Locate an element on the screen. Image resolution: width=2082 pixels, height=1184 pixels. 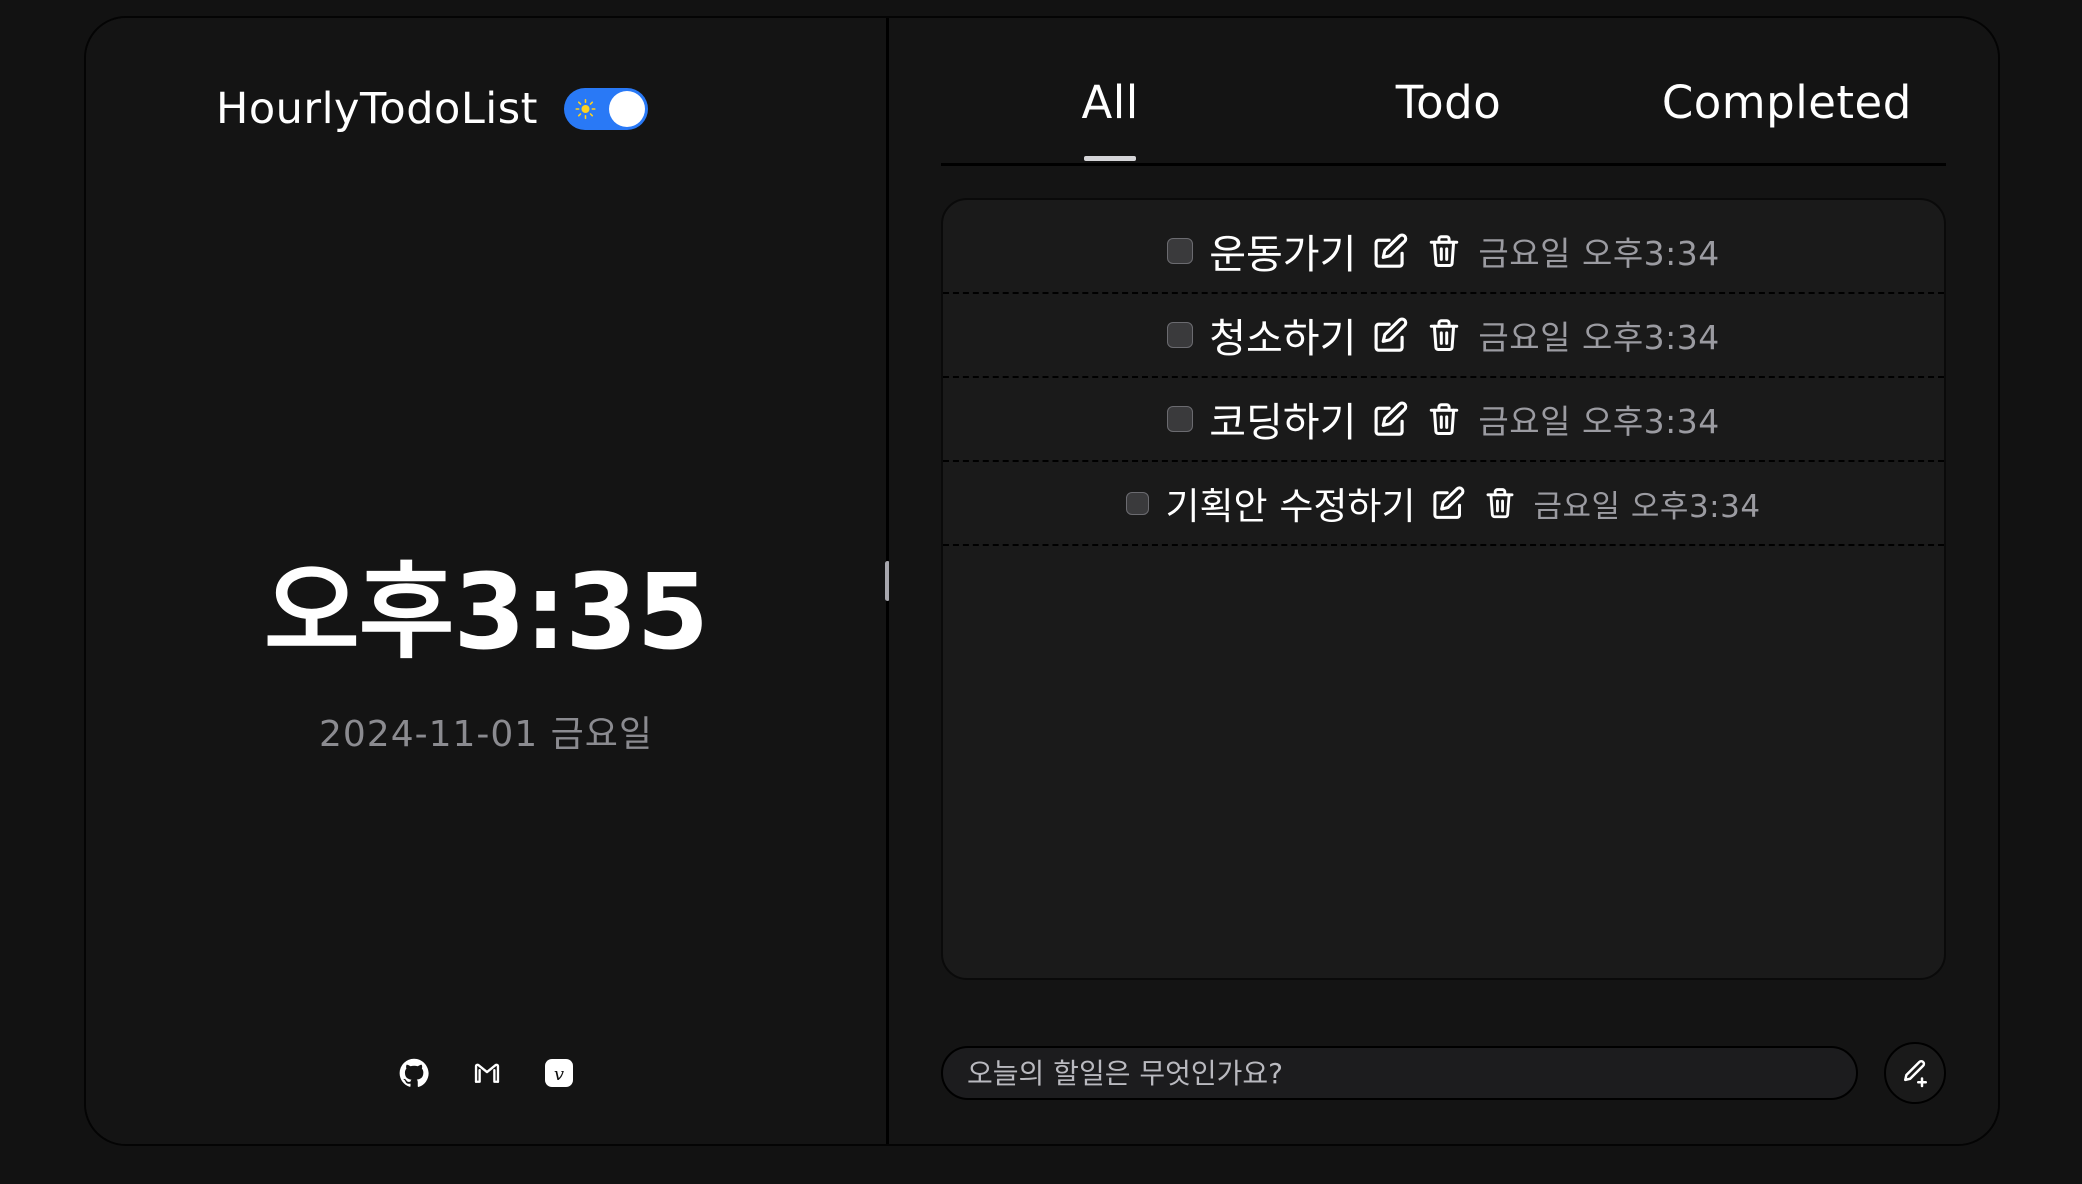
tab-all: All is located at coordinates (1110, 118).